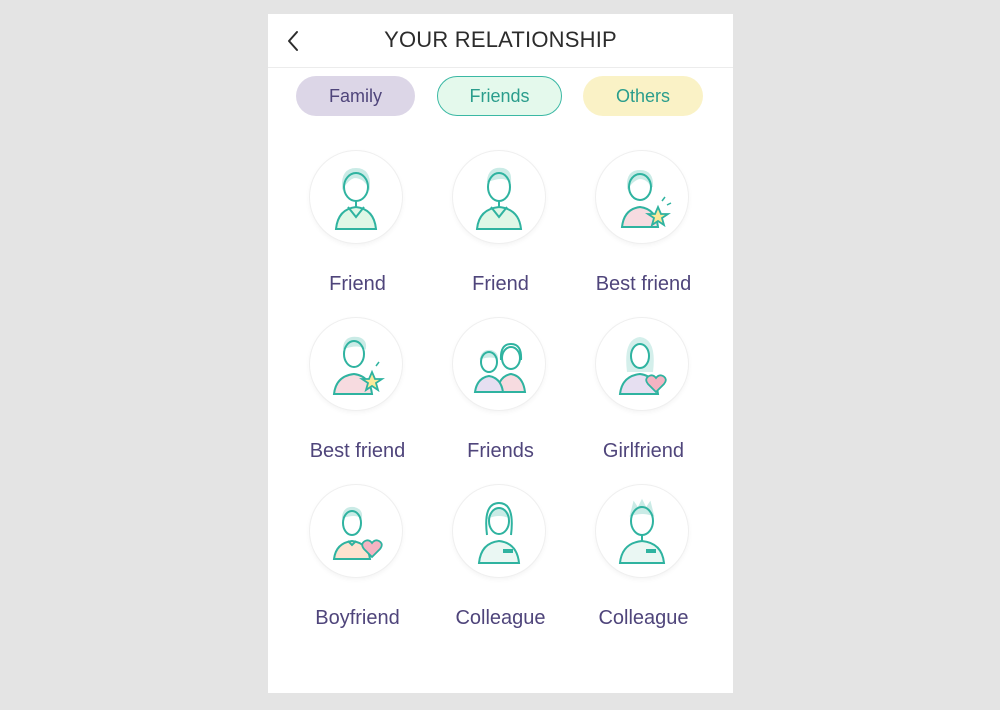  I want to click on friend-male-icon, so click(499, 198).